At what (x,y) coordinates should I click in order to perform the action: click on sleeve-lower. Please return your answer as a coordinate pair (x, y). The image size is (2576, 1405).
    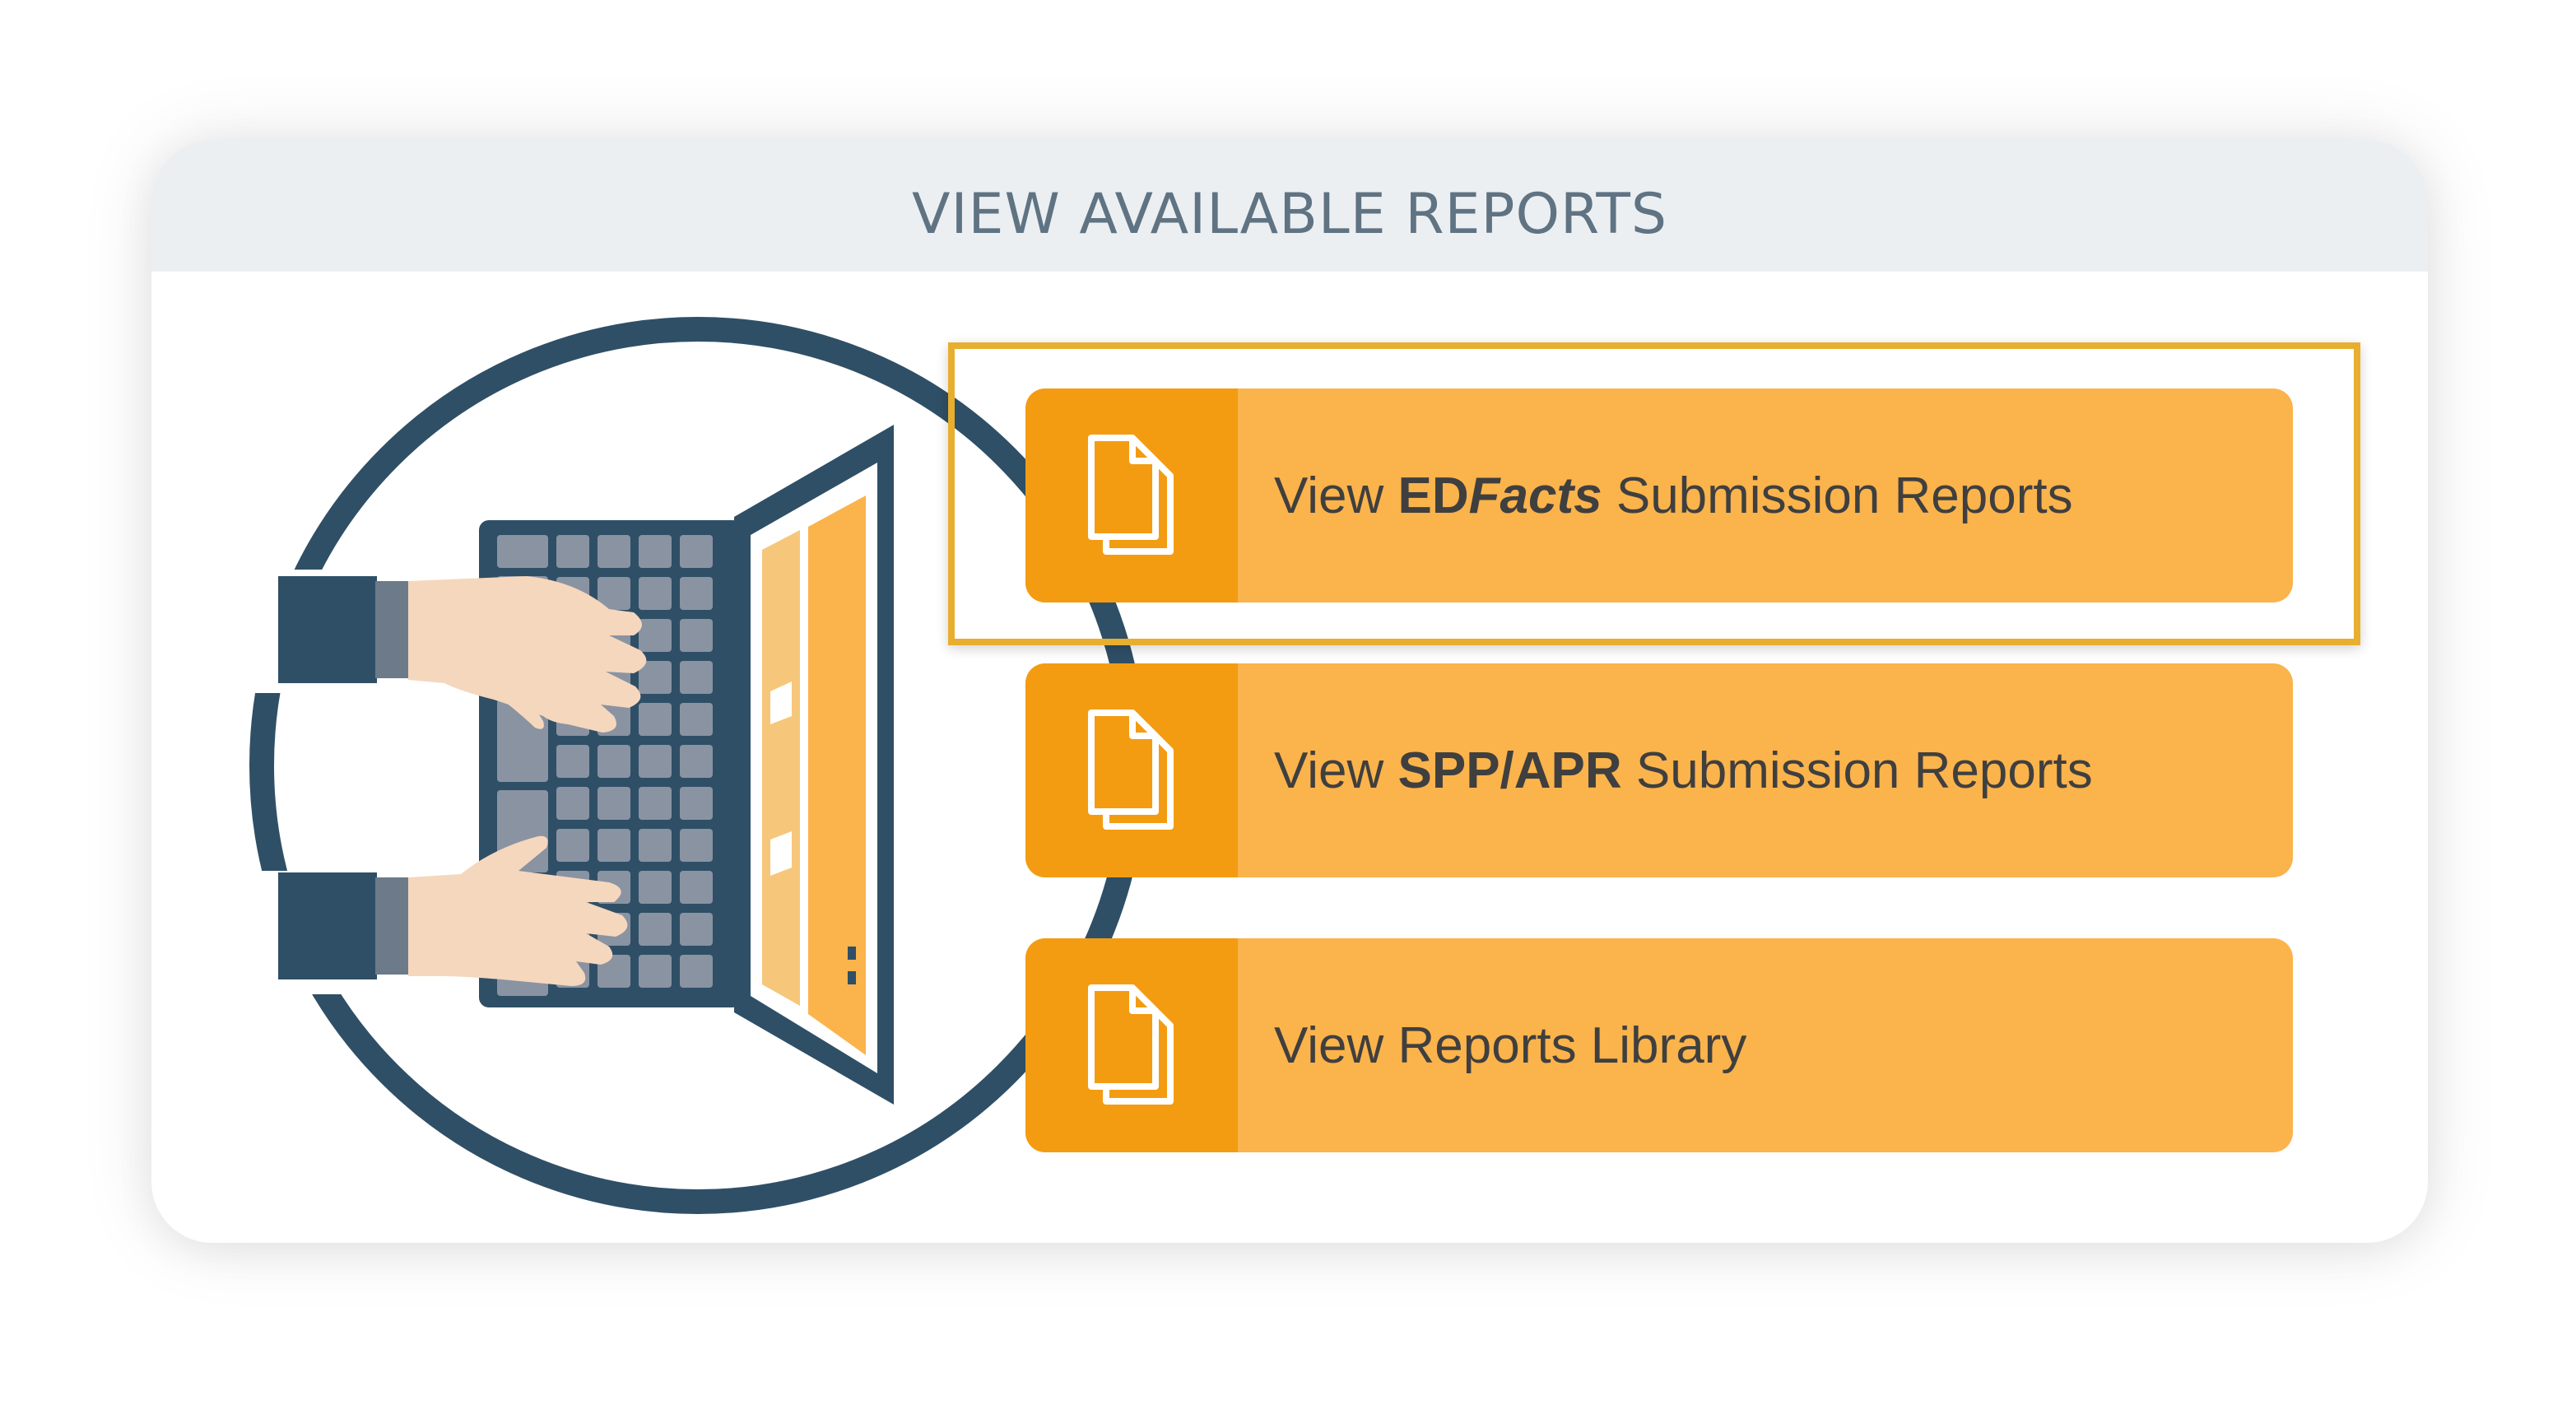
    Looking at the image, I should click on (327, 926).